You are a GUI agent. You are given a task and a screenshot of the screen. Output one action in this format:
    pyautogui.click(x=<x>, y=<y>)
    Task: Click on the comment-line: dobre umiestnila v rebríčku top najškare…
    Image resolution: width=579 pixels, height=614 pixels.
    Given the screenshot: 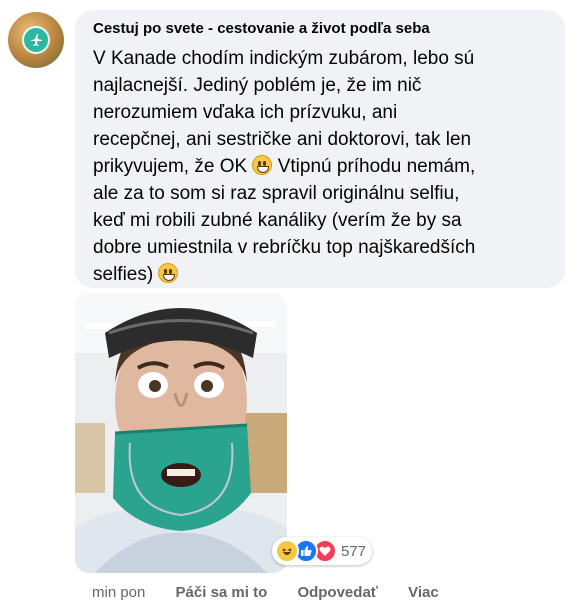 What is the action you would take?
    pyautogui.click(x=284, y=247)
    